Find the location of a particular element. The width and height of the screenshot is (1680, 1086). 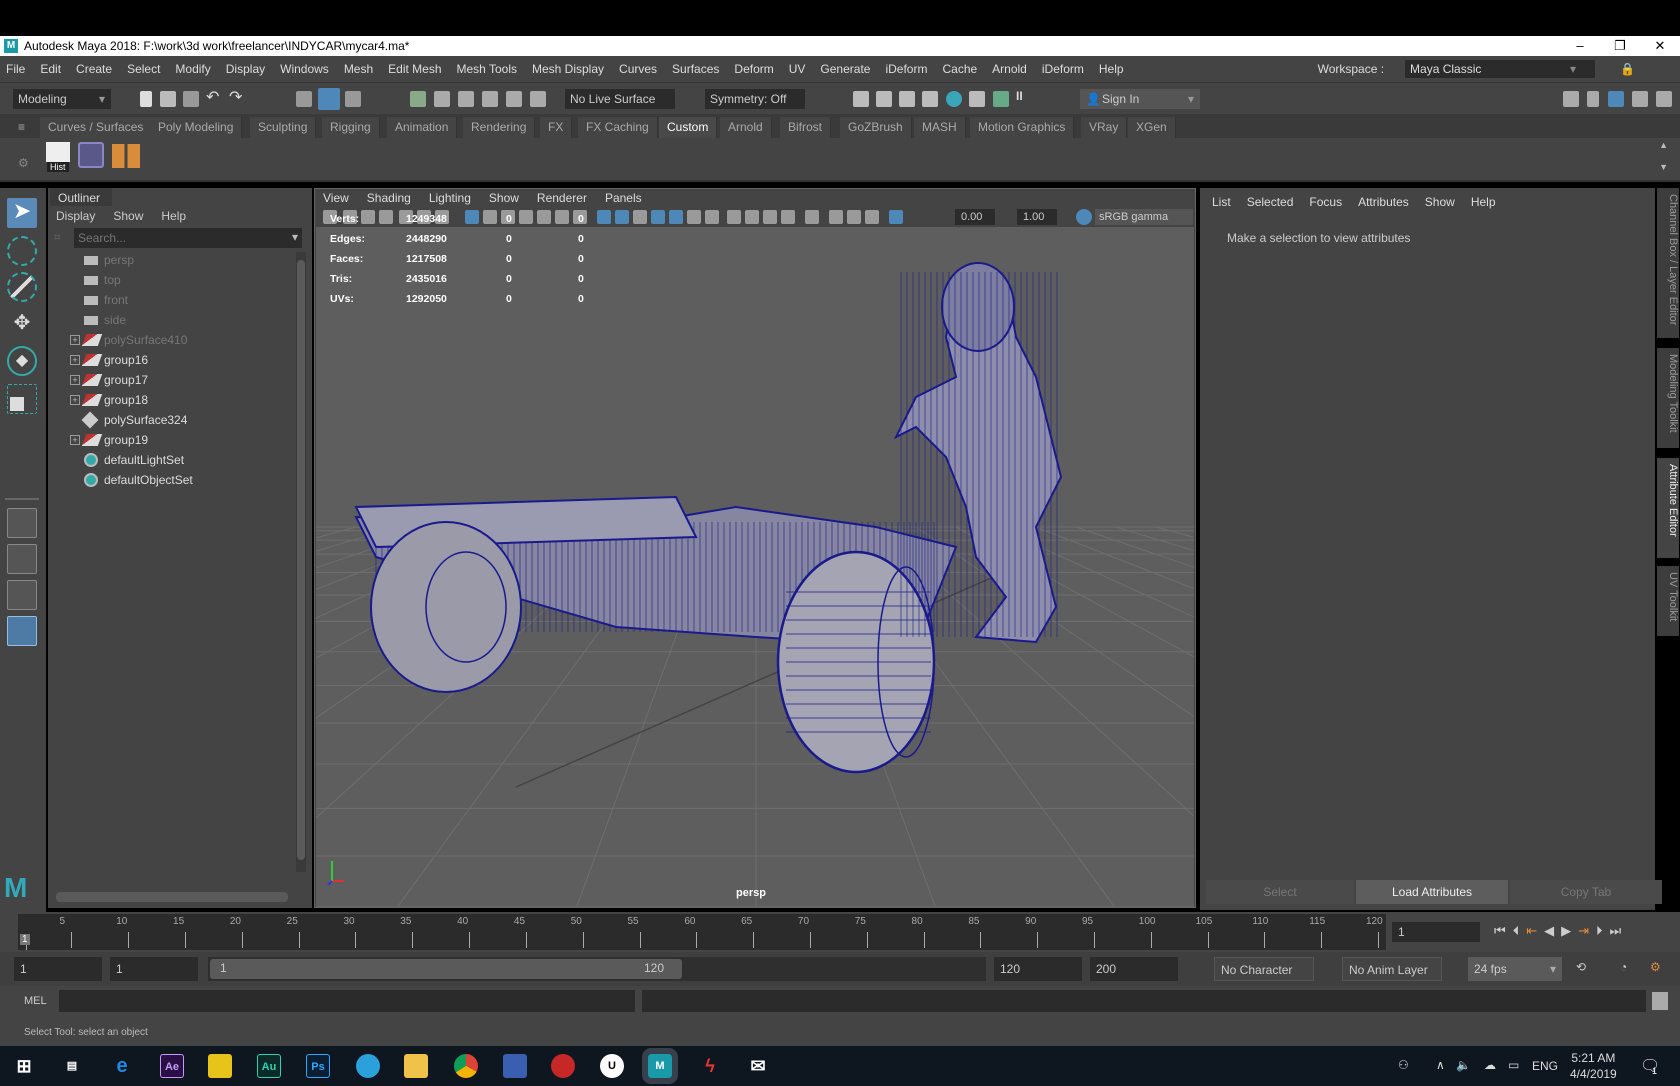

animation-end-field: 200 is located at coordinates (1134, 969).